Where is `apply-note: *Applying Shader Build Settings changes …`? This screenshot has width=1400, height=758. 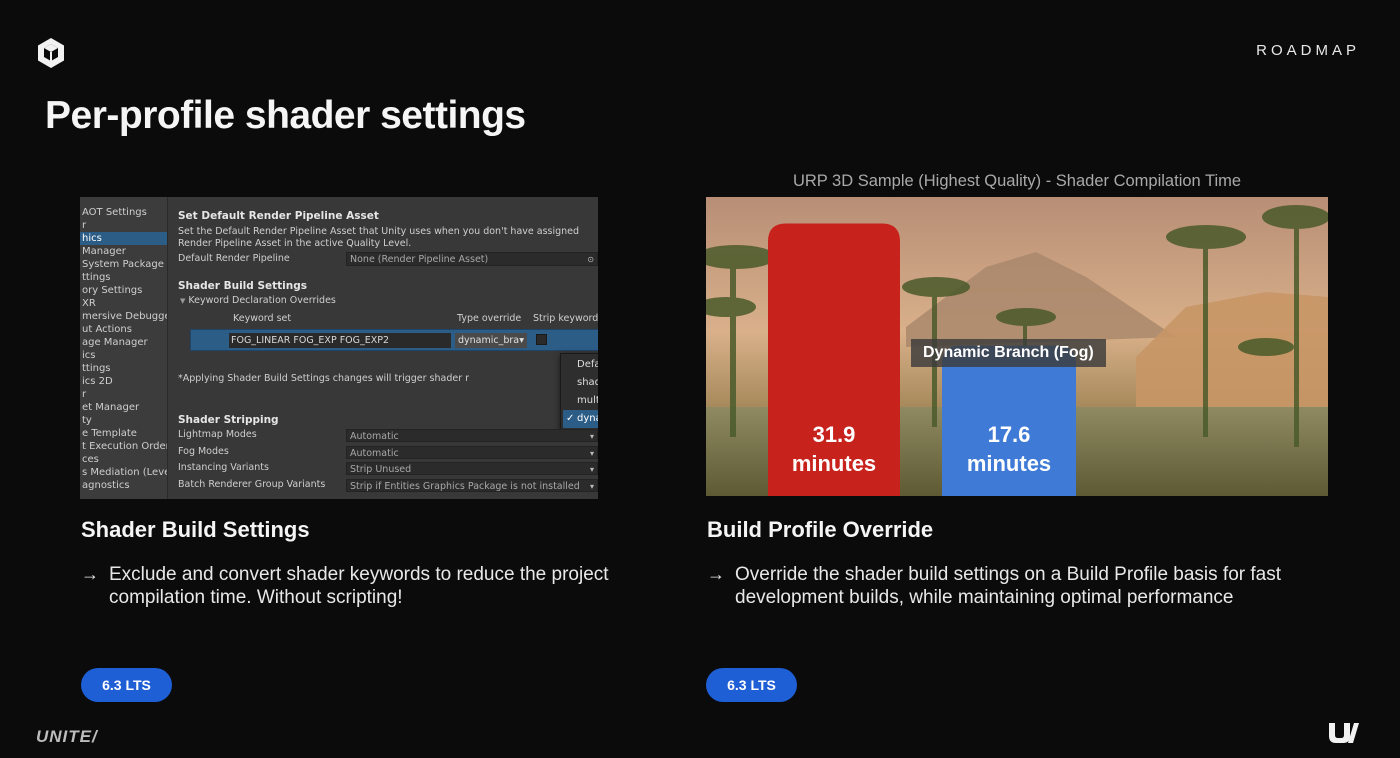
apply-note: *Applying Shader Build Settings changes … is located at coordinates (324, 378).